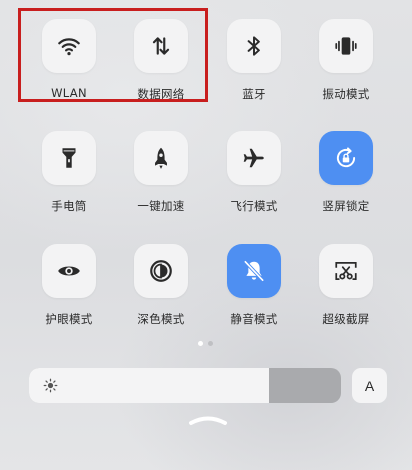 Image resolution: width=412 pixels, height=470 pixels. I want to click on vibrate-label: 振动模式, so click(346, 94).